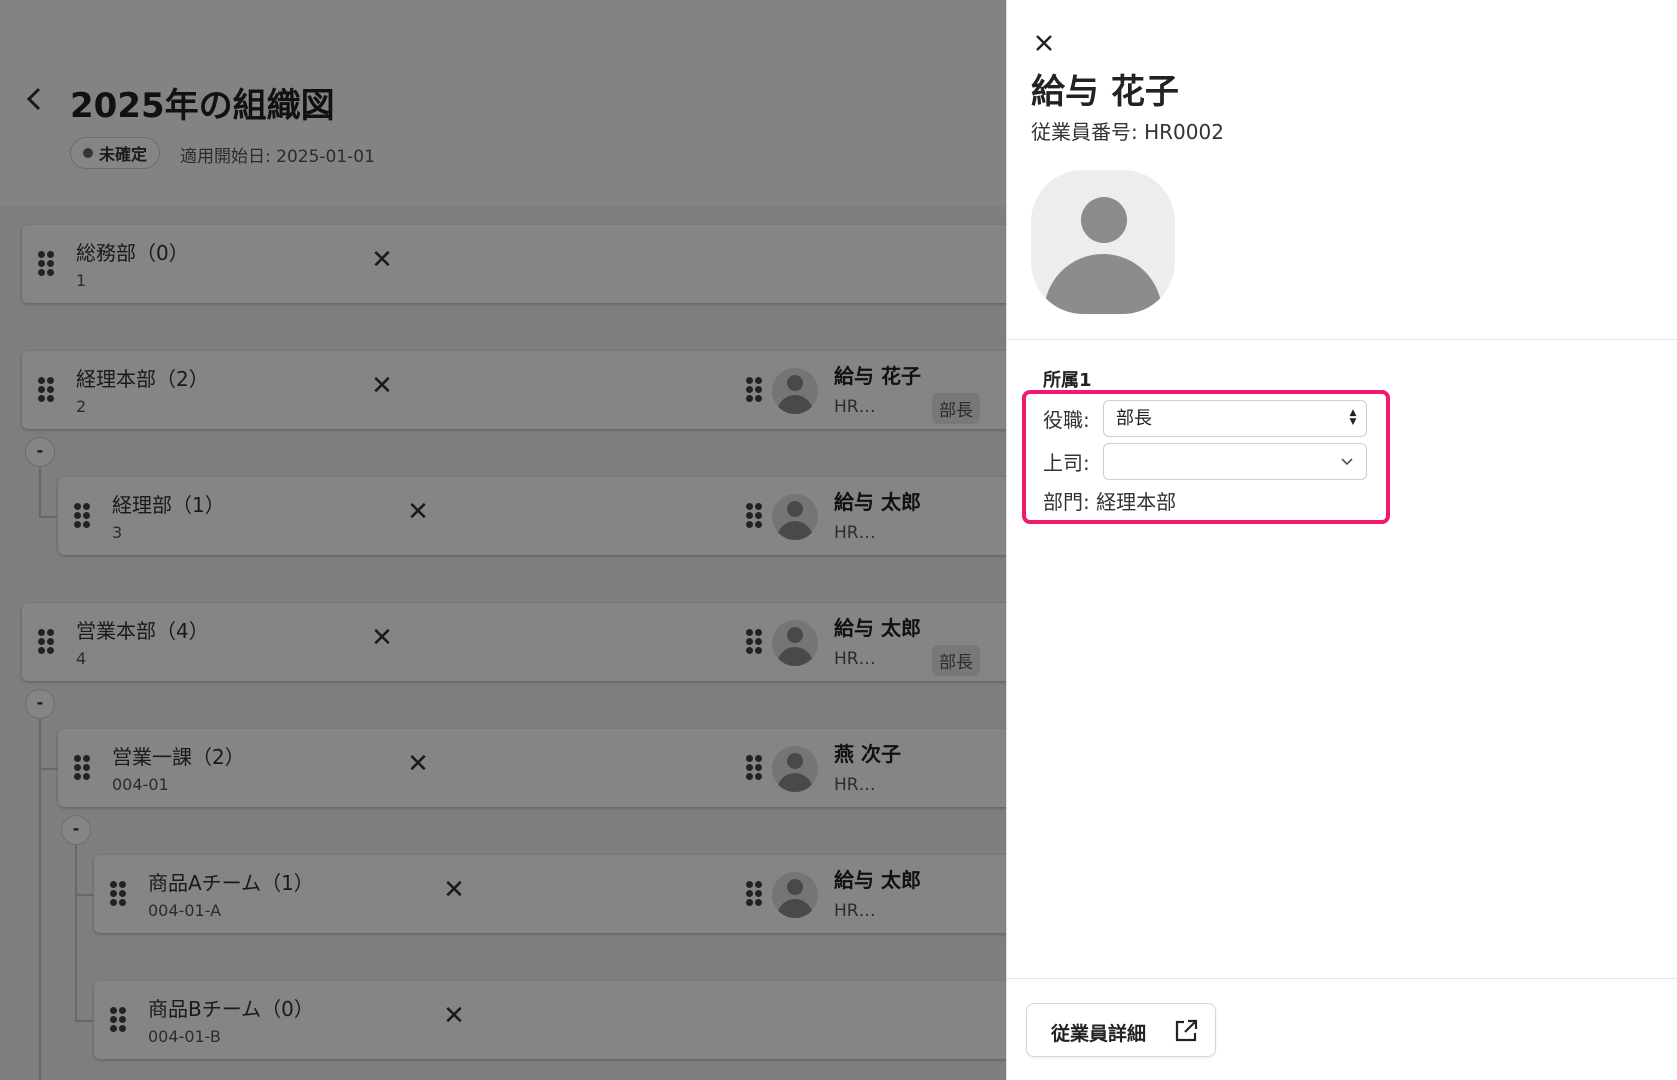 The height and width of the screenshot is (1080, 1677). I want to click on employee-number: 従業員番号: HR0002, so click(1127, 132).